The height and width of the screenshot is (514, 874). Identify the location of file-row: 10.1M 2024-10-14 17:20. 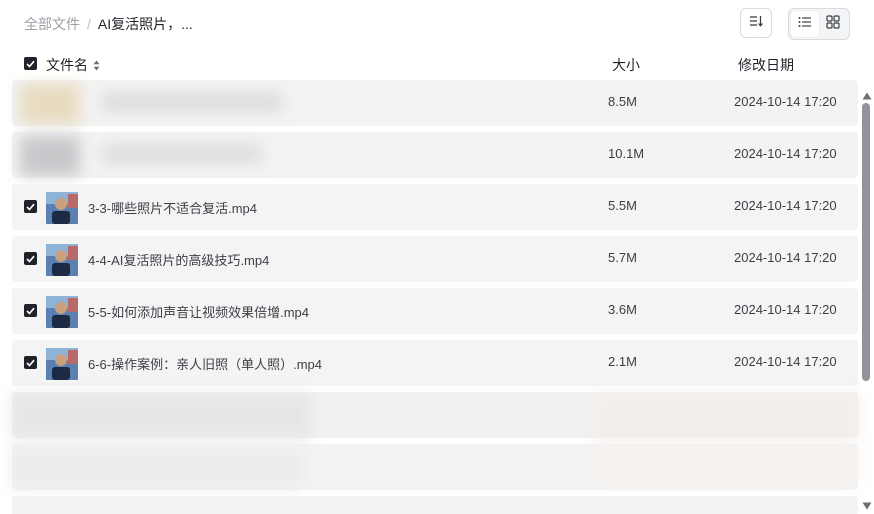
(435, 155).